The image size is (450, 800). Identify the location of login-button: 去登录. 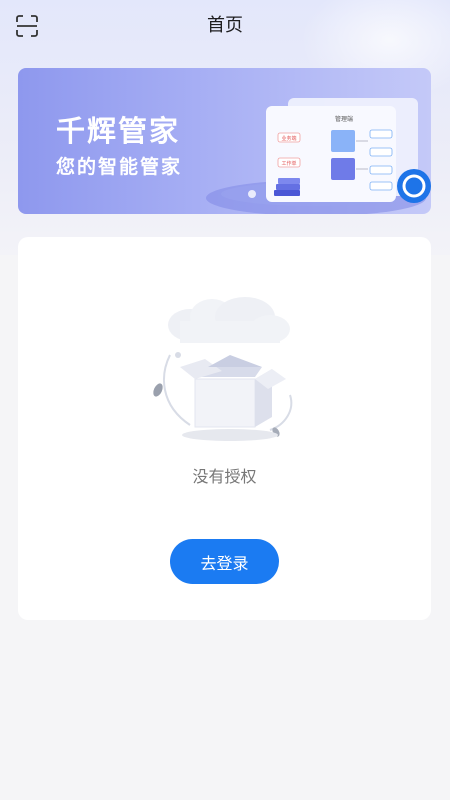
(224, 561).